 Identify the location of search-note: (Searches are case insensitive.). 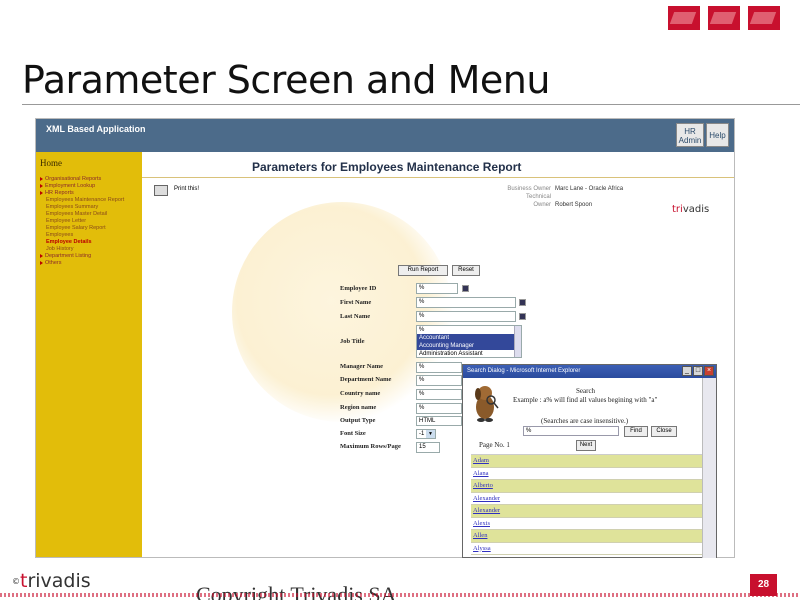
(585, 421).